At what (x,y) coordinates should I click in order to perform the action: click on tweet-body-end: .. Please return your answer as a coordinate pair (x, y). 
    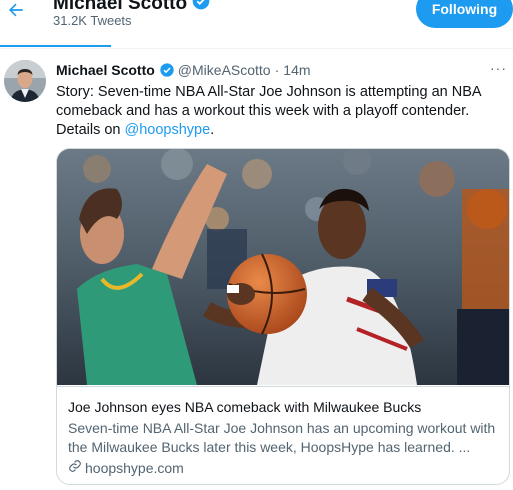
    Looking at the image, I should click on (212, 130).